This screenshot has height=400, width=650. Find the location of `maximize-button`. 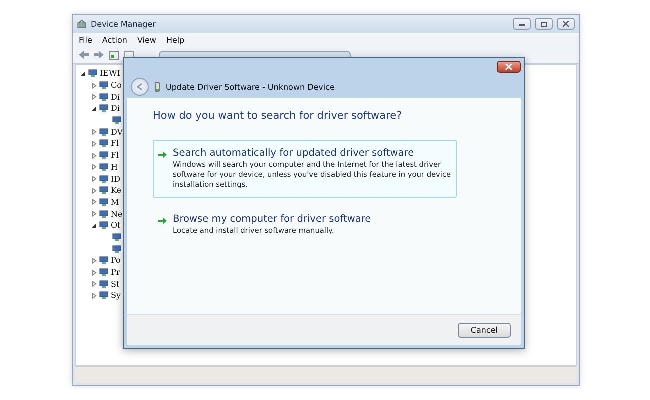

maximize-button is located at coordinates (544, 24).